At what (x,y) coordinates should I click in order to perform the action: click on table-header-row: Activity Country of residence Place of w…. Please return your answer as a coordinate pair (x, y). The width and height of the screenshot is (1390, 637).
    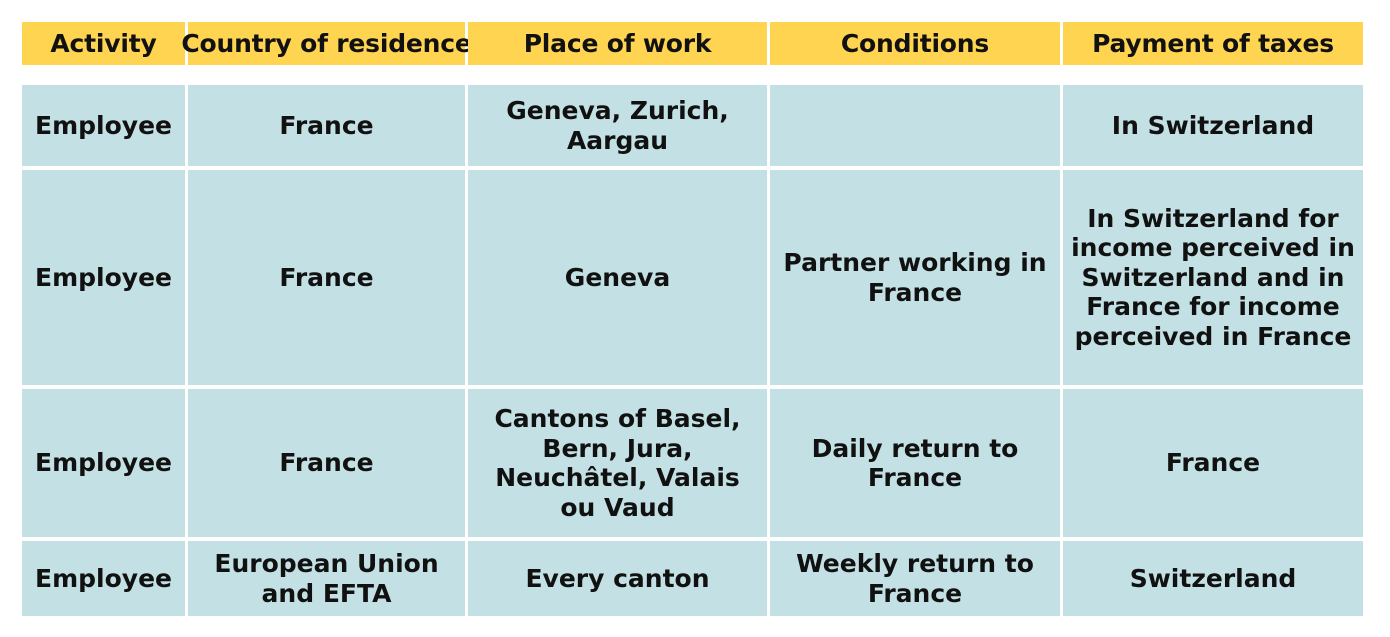
    Looking at the image, I should click on (692, 43).